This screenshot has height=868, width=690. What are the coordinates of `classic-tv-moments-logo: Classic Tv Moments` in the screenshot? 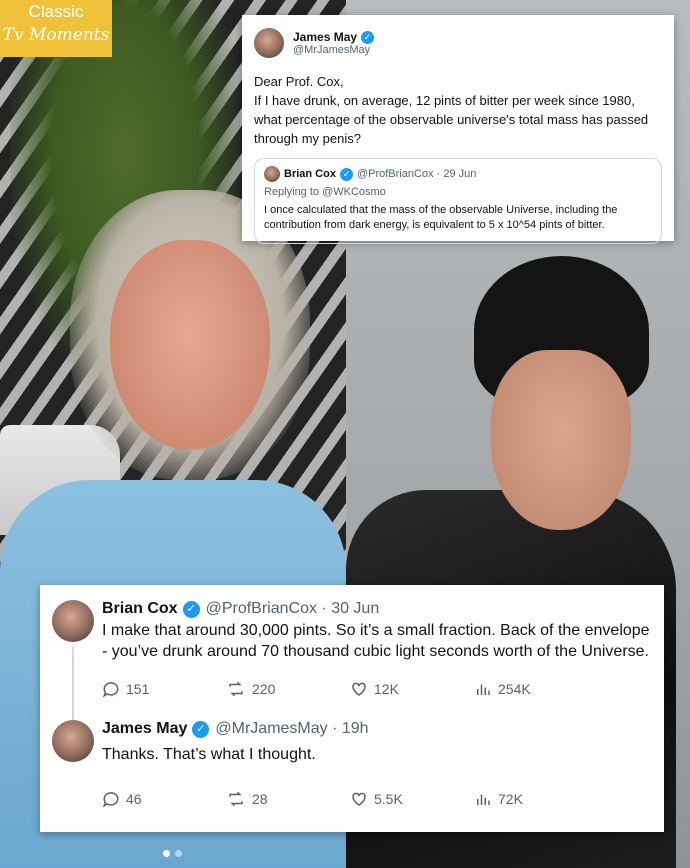 It's located at (56, 28).